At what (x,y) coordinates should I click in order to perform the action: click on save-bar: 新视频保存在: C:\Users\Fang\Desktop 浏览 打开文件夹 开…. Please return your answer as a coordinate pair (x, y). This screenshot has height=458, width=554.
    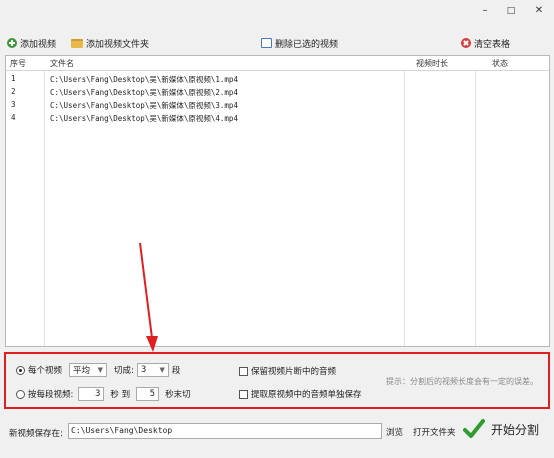
    Looking at the image, I should click on (277, 431).